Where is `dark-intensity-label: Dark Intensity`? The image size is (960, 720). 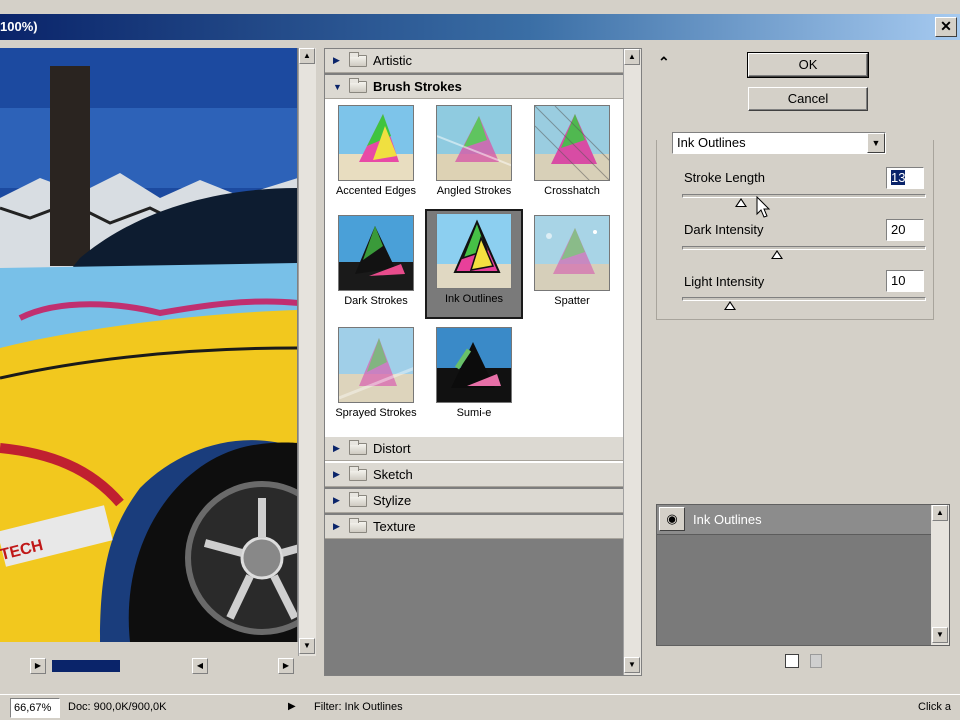 dark-intensity-label: Dark Intensity is located at coordinates (724, 229).